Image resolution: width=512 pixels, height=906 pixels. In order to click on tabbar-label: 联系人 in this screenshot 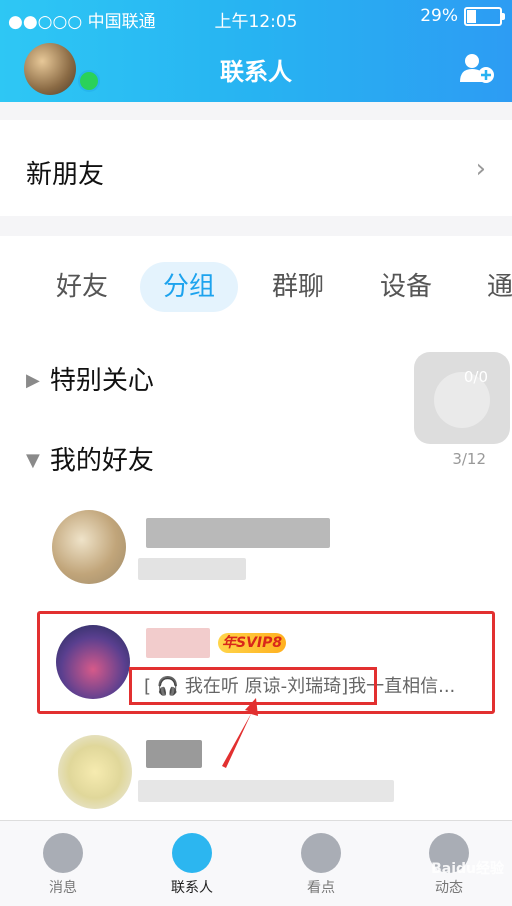, I will do `click(192, 888)`.